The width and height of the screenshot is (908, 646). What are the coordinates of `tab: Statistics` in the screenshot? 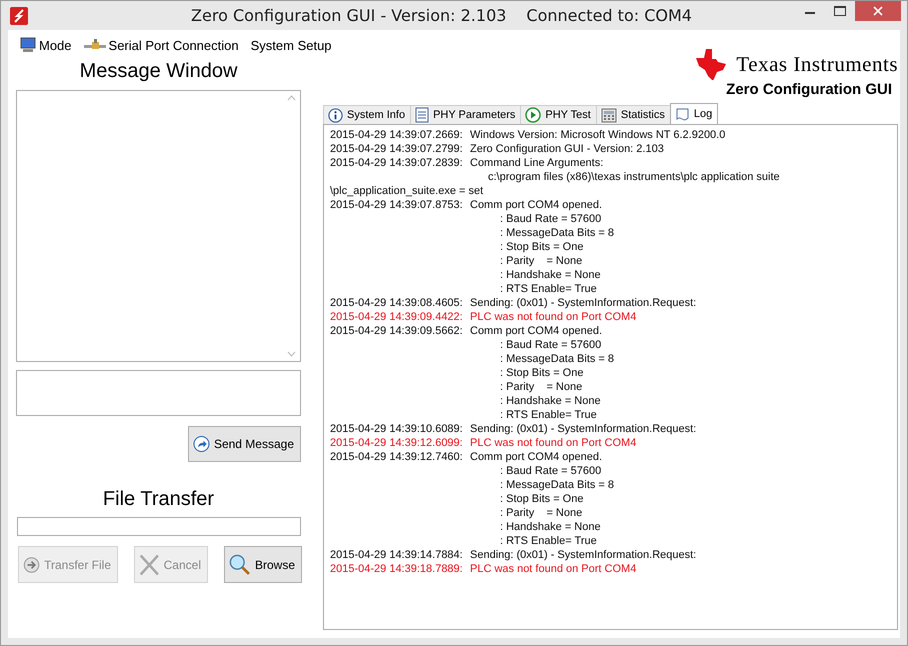 It's located at (633, 114).